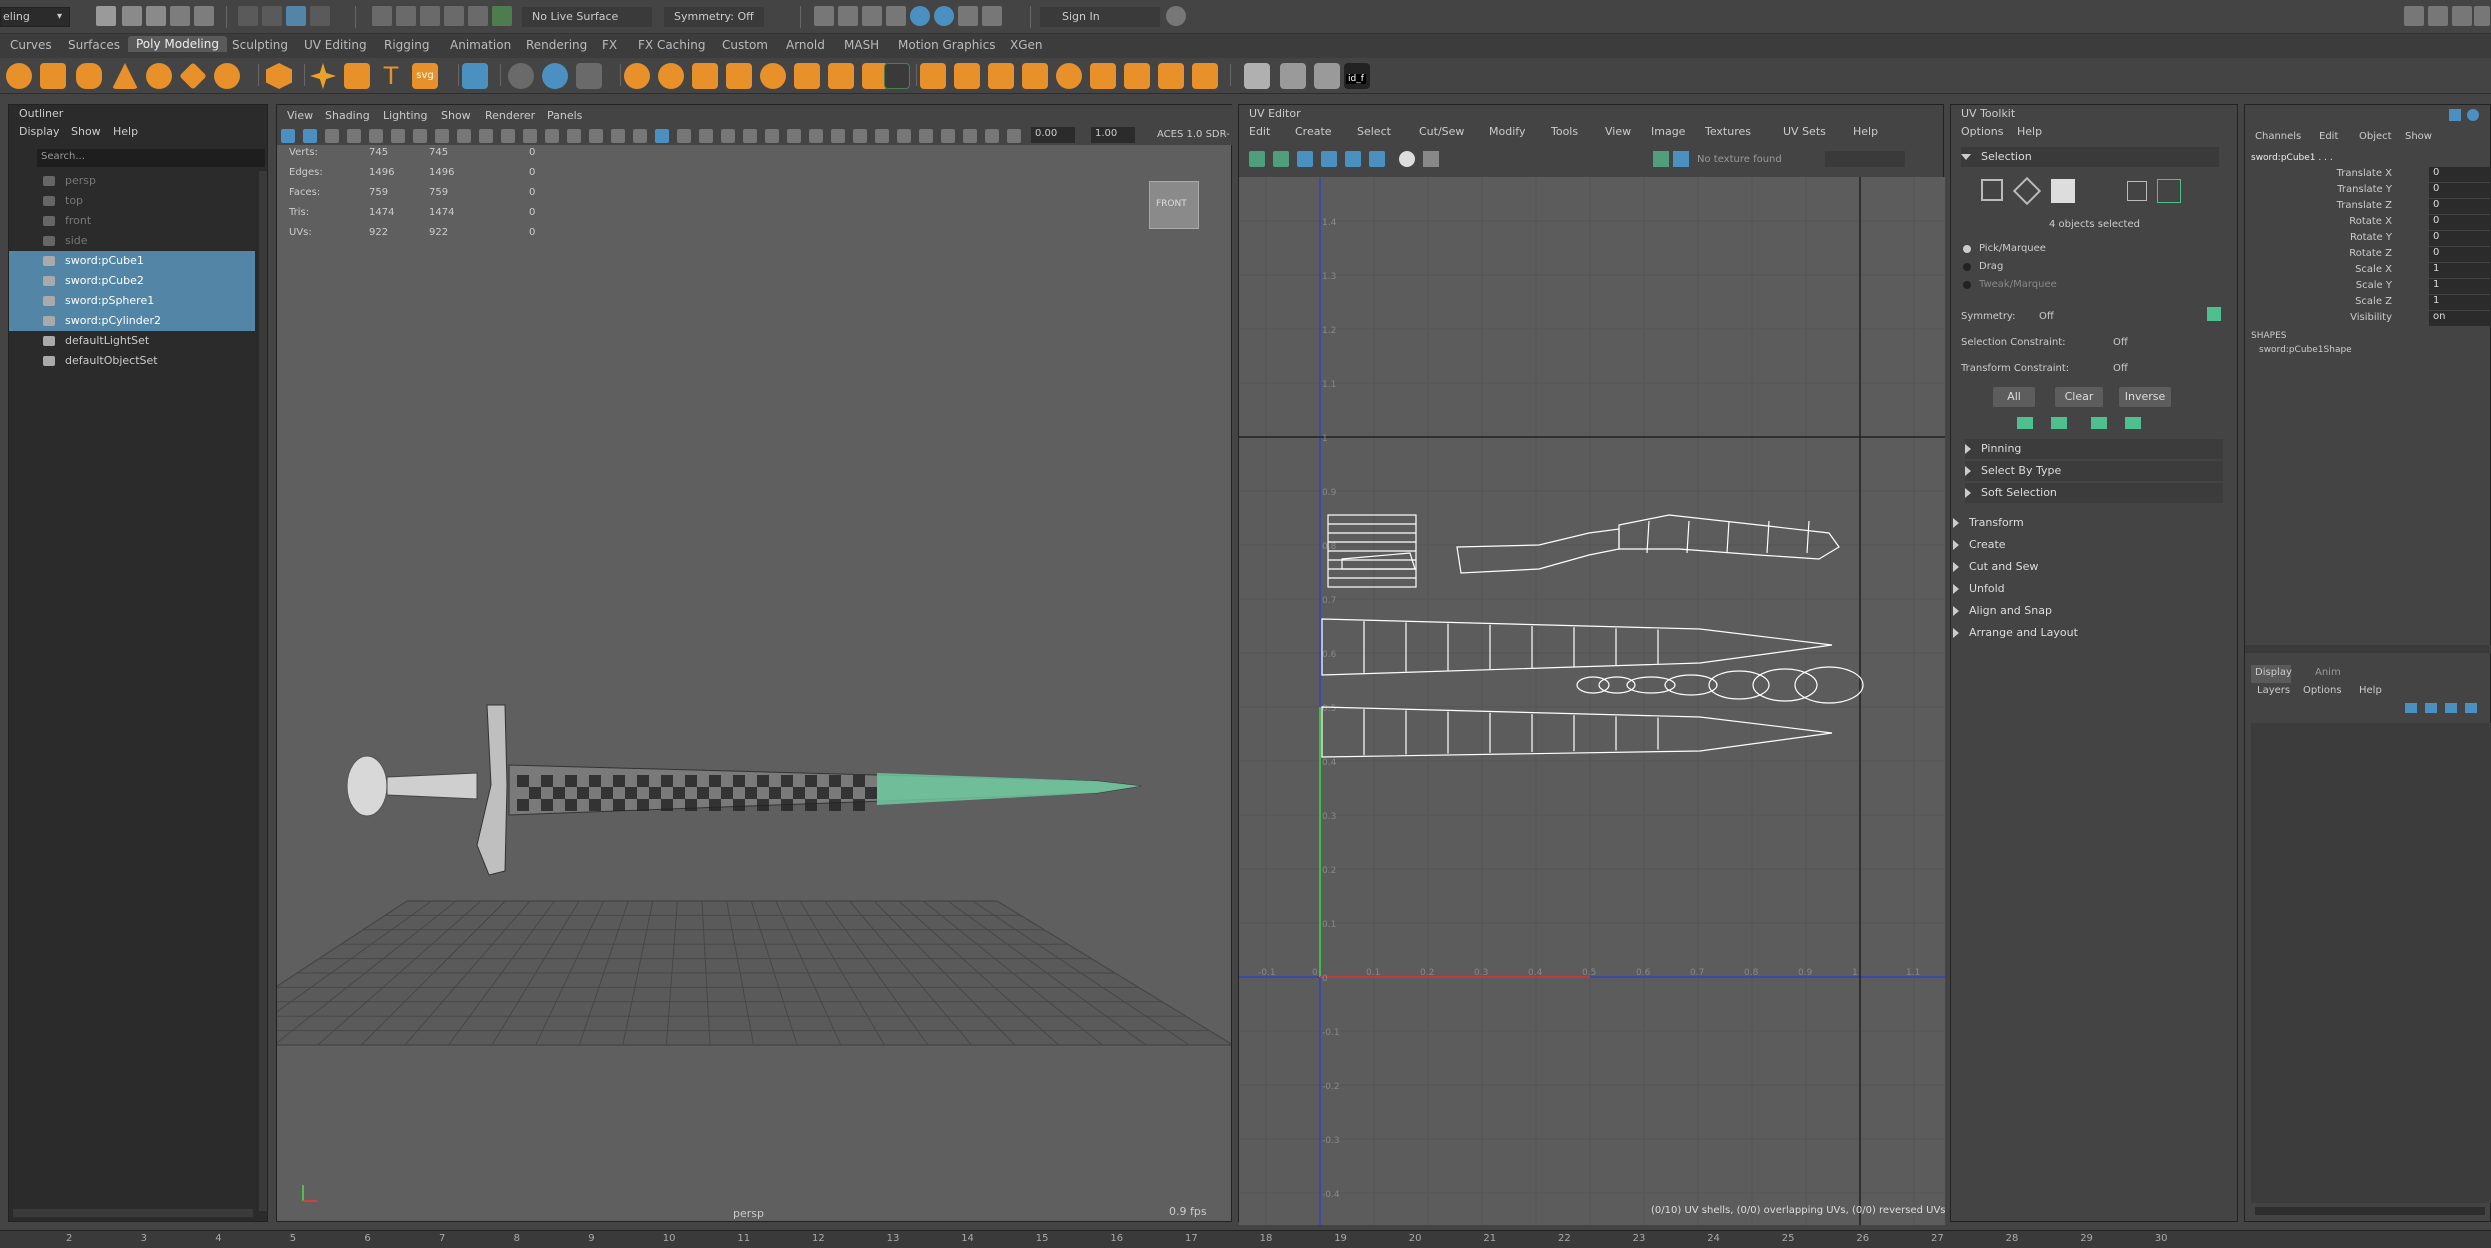  Describe the element at coordinates (2046, 316) in the screenshot. I see `symmetry-dropdown: Off` at that location.